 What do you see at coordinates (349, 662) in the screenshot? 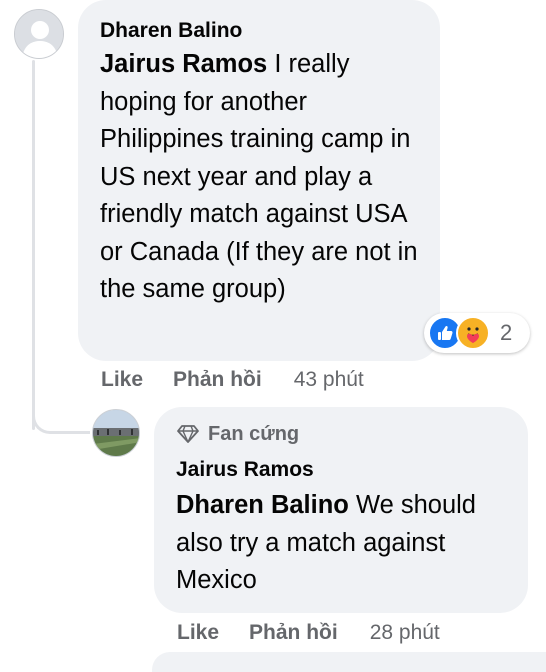
I see `next-comment-bubble-edge` at bounding box center [349, 662].